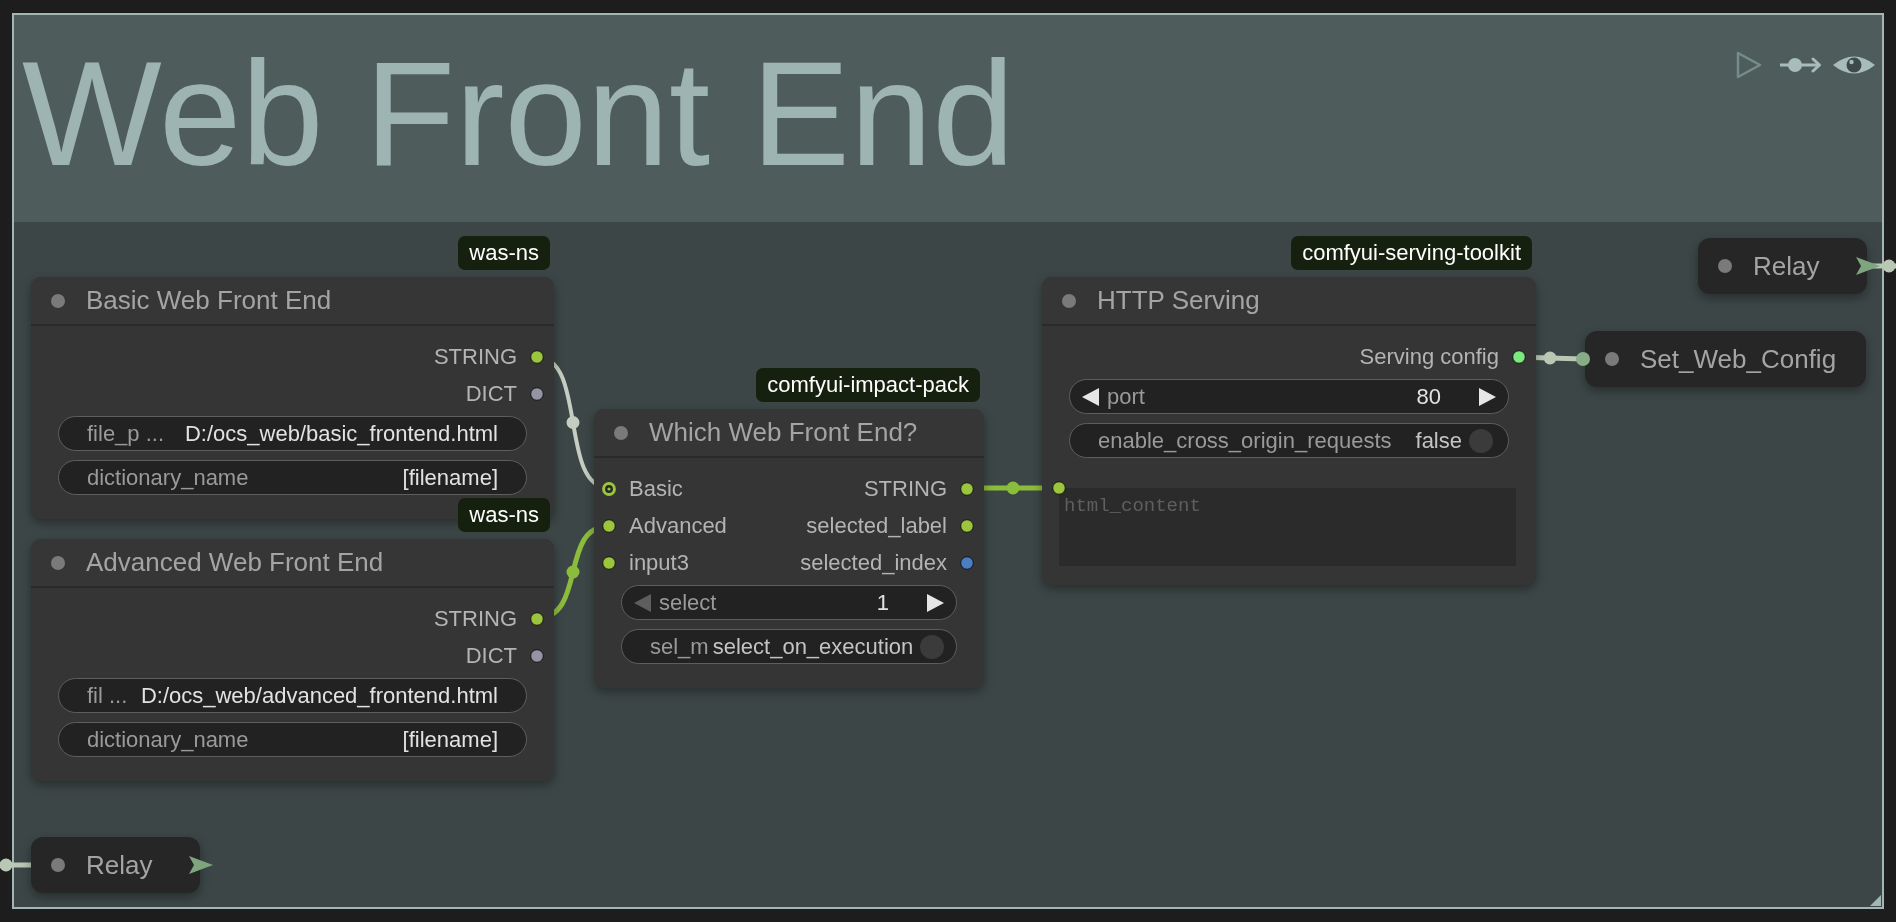 Image resolution: width=1896 pixels, height=922 pixels. I want to click on slot-label: Advanced, so click(678, 525).